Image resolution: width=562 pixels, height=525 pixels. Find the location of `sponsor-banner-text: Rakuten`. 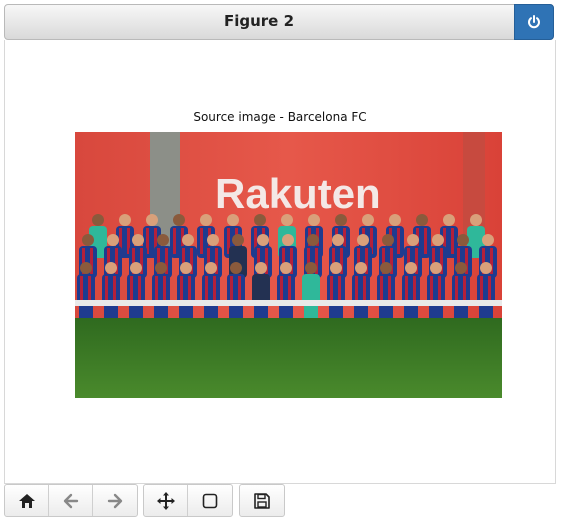

sponsor-banner-text: Rakuten is located at coordinates (298, 193).